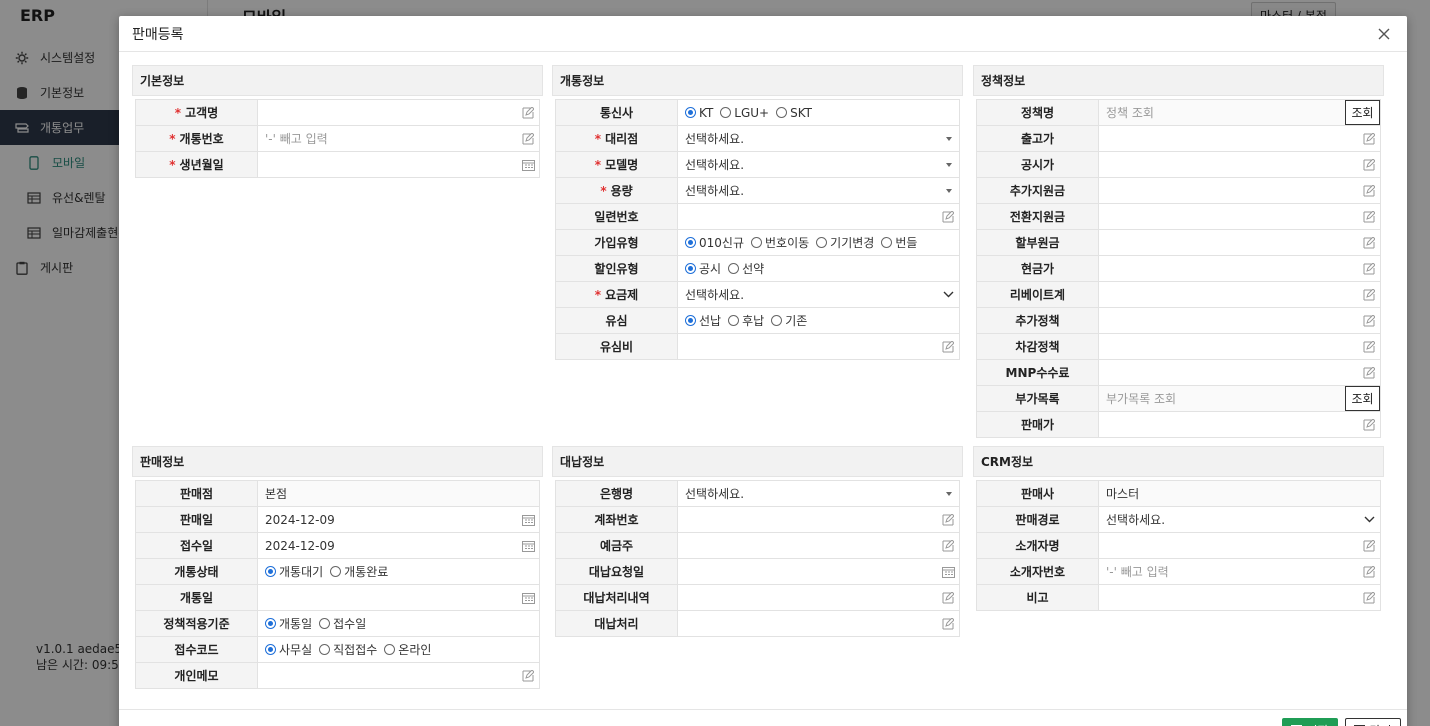 This screenshot has height=726, width=1430. I want to click on radio-usim-prepaid: 선납, so click(703, 320).